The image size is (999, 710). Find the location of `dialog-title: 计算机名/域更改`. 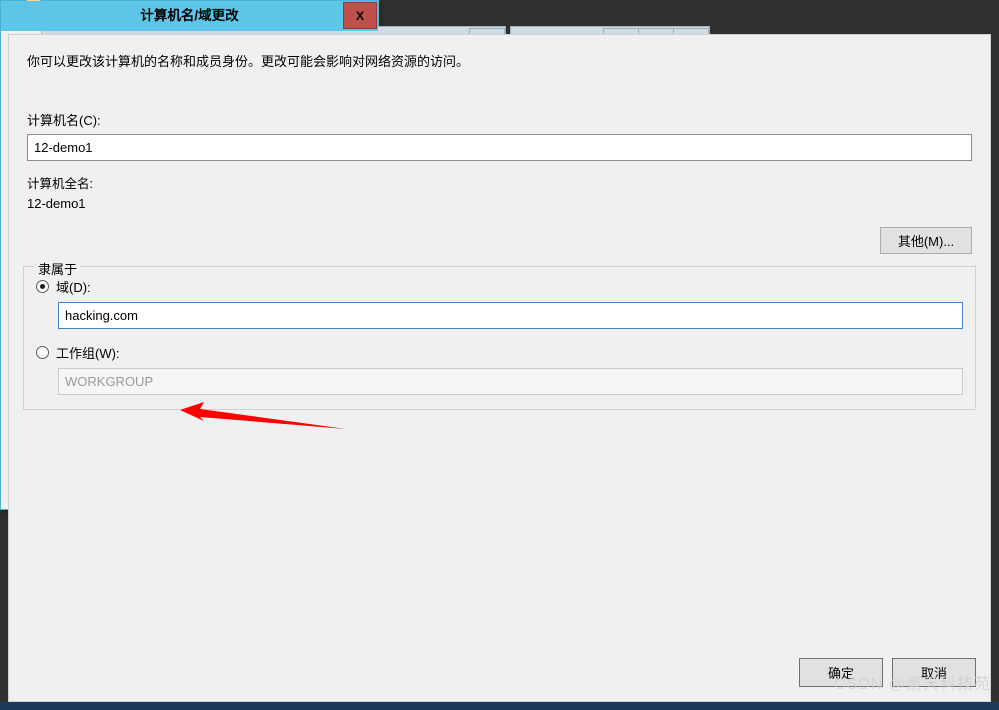

dialog-title: 计算机名/域更改 is located at coordinates (189, 15).